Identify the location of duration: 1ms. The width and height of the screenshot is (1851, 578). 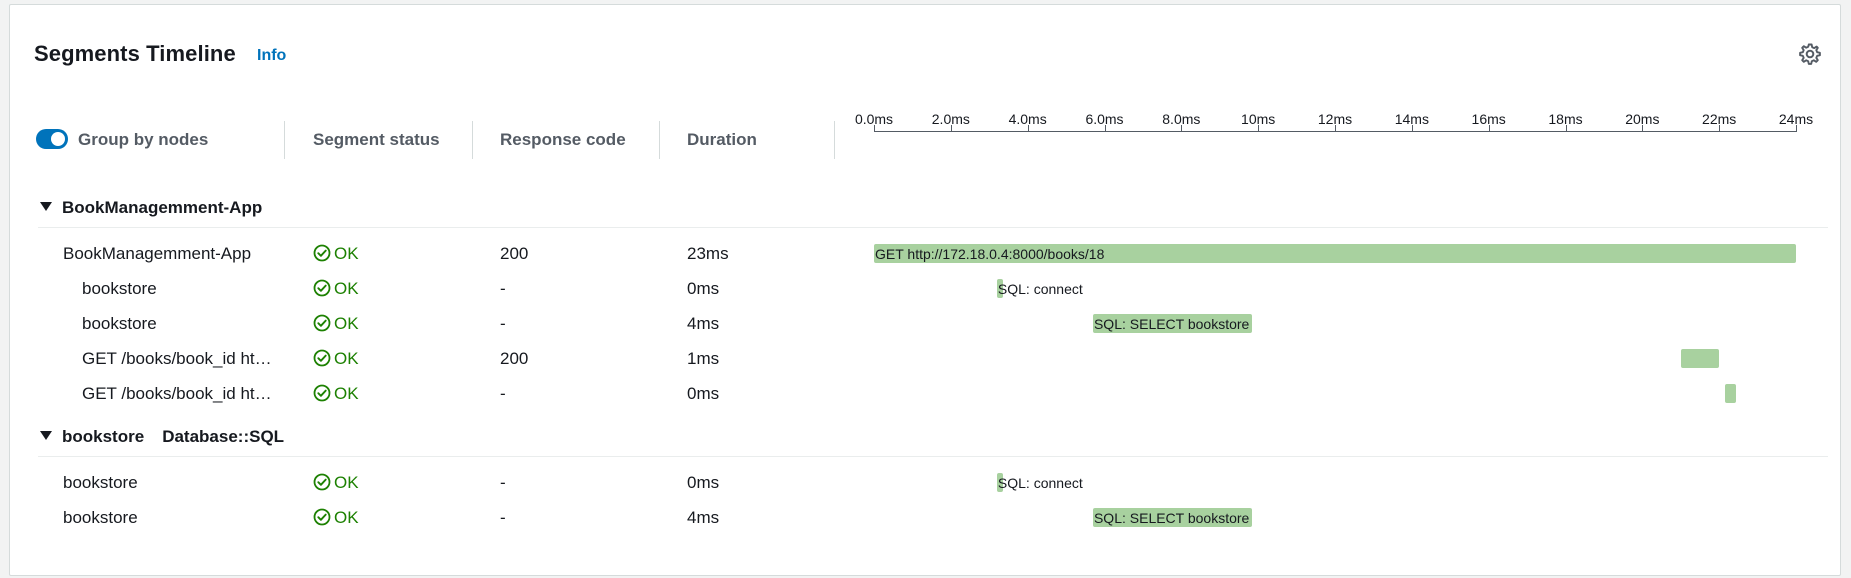
(703, 358).